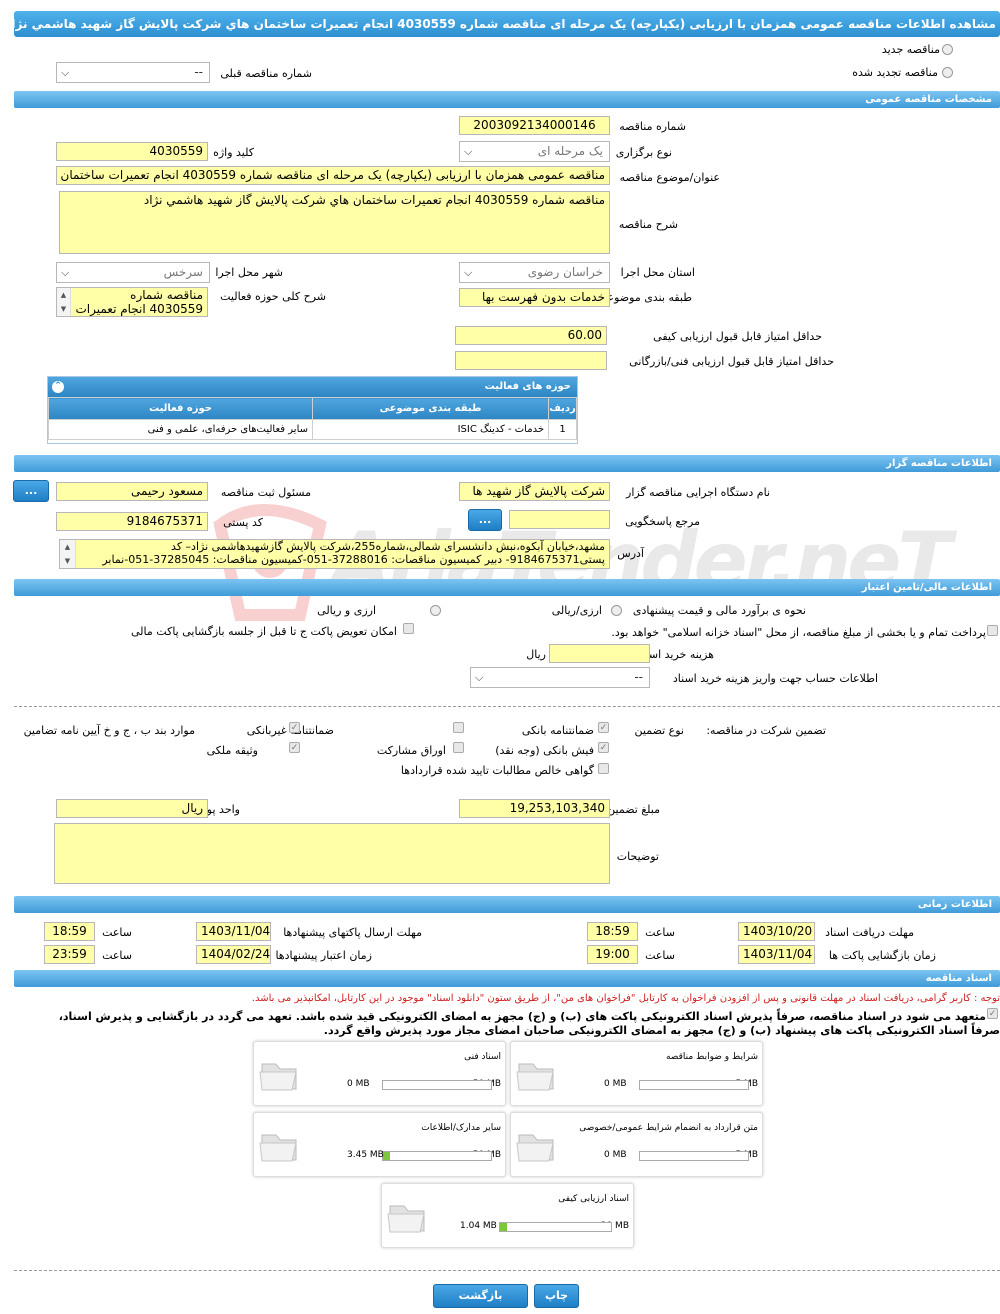 The height and width of the screenshot is (1314, 1000). What do you see at coordinates (480, 1296) in the screenshot?
I see `back-button: بازگشت` at bounding box center [480, 1296].